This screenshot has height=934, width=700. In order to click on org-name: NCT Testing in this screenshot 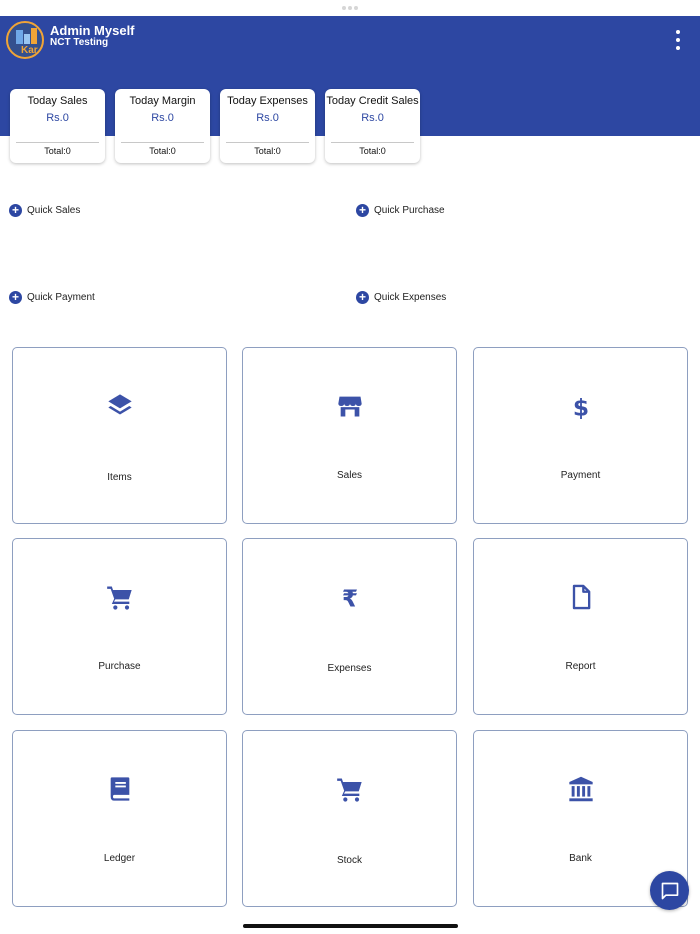, I will do `click(79, 42)`.